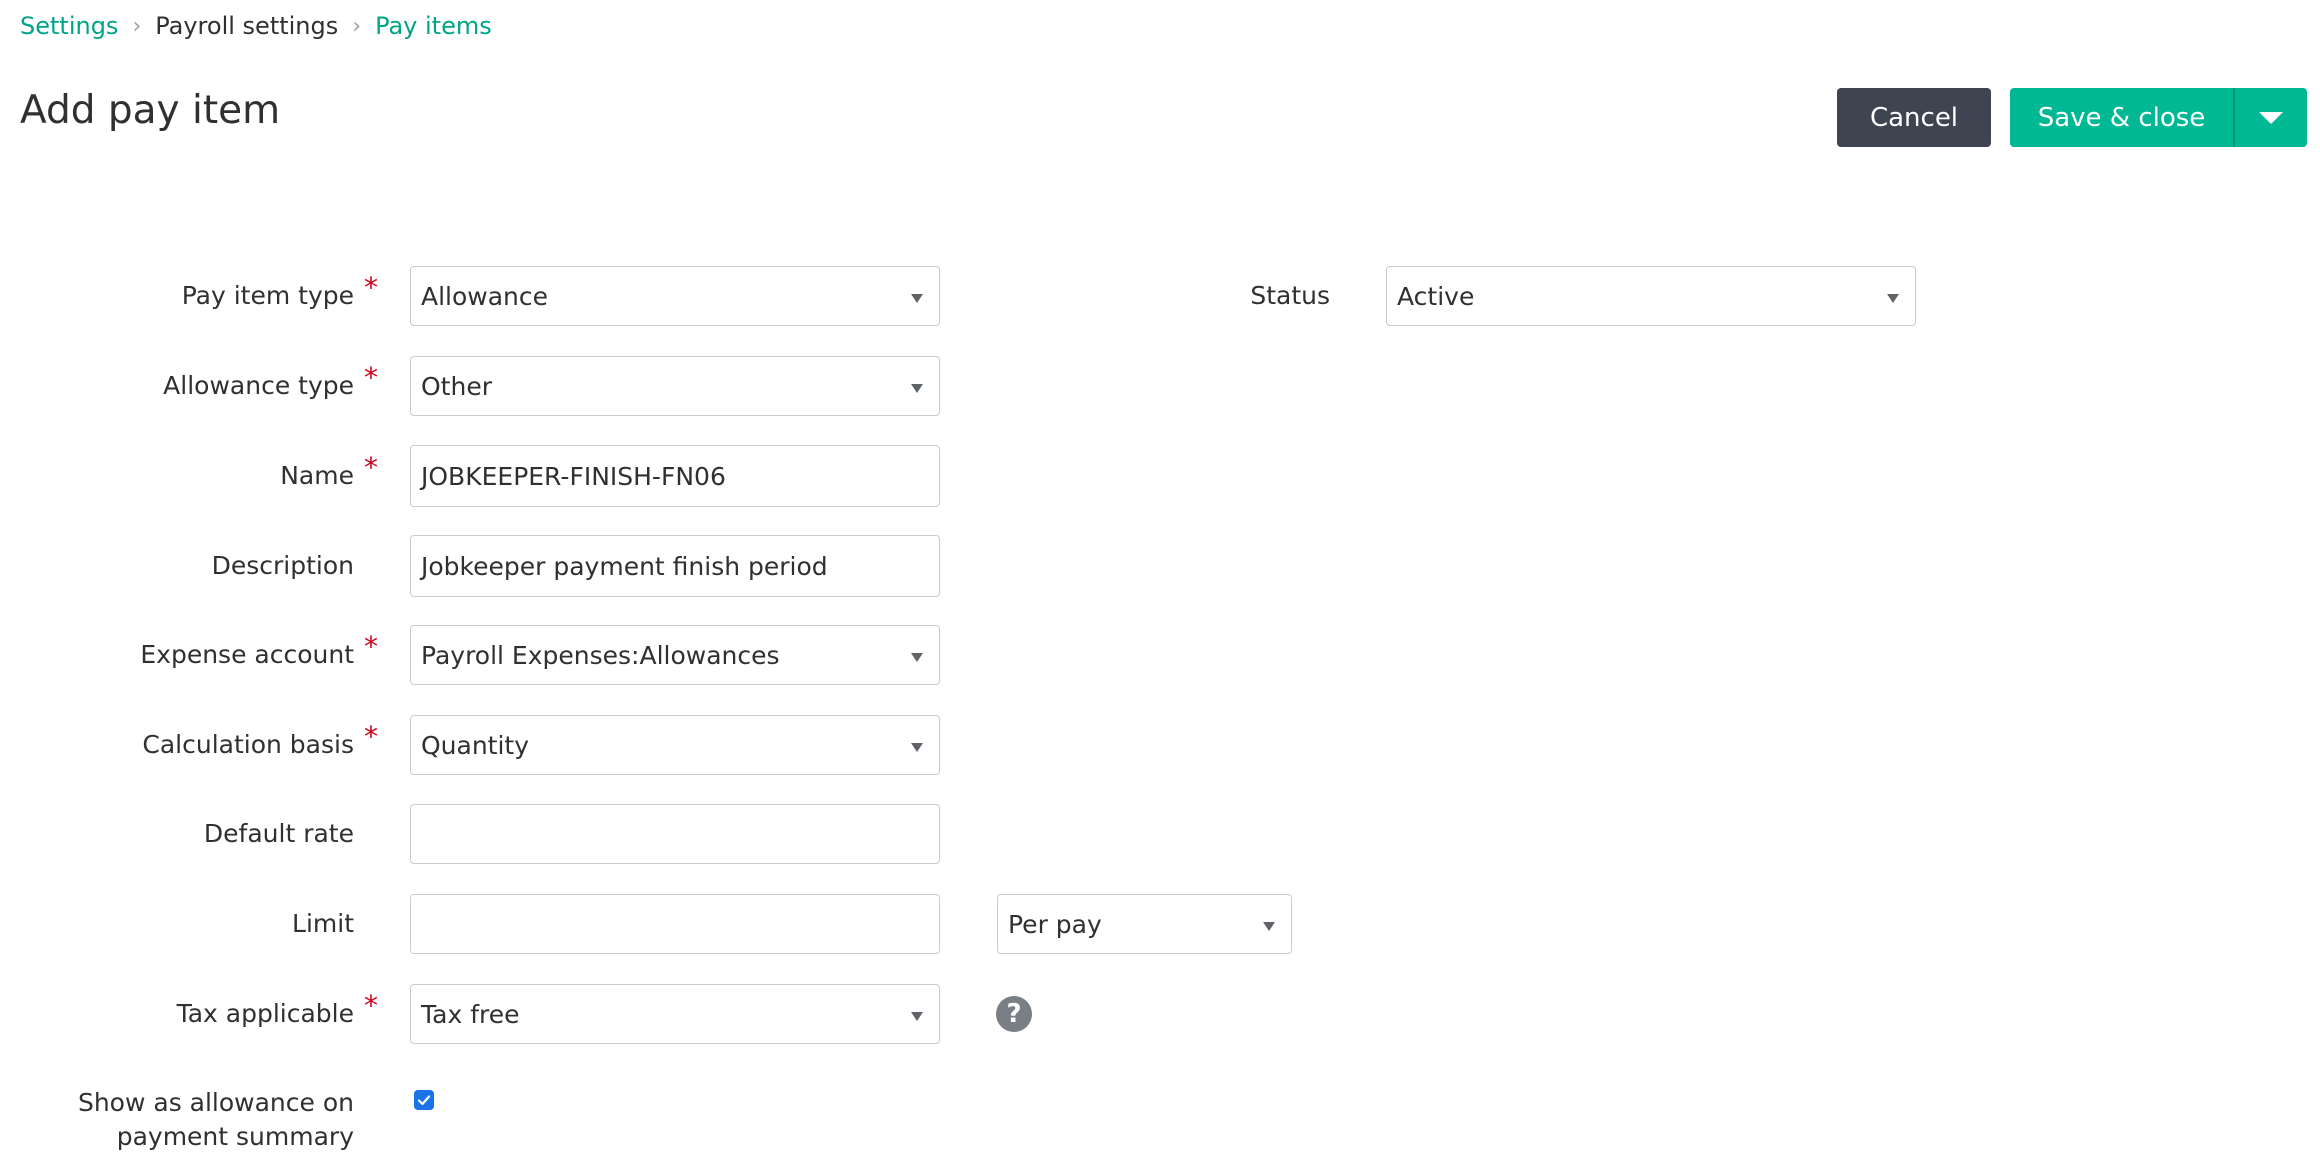  I want to click on name-input: JOBKEEPER-FINISH-FN06, so click(675, 476).